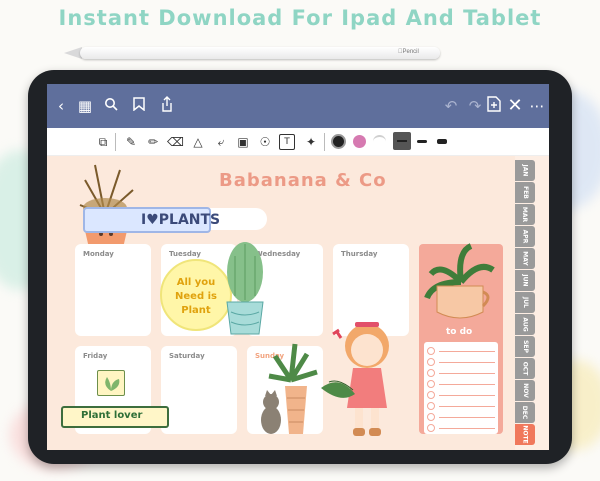 This screenshot has width=600, height=481. Describe the element at coordinates (525, 258) in the screenshot. I see `tab-may: MAY` at that location.